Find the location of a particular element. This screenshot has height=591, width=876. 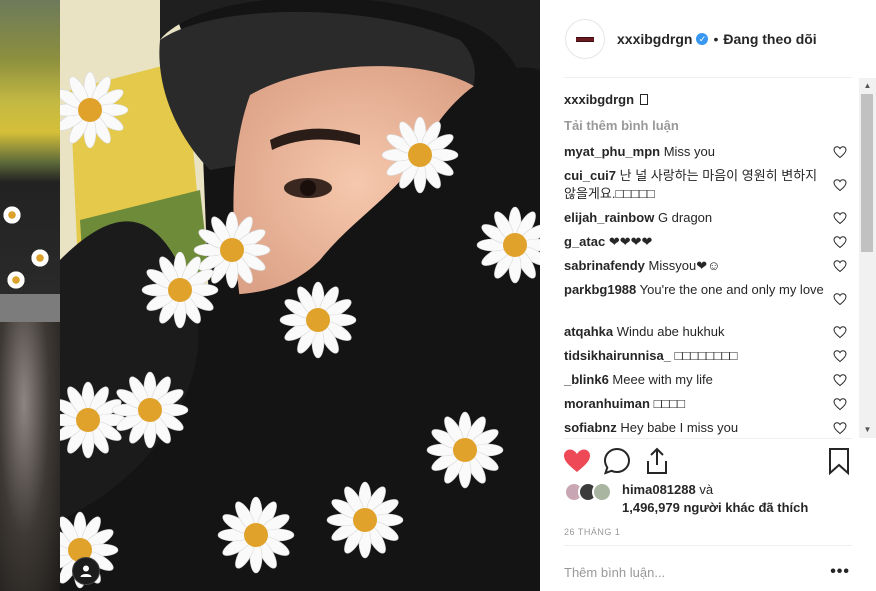

scroll-down-arrow: ▼ is located at coordinates (867, 430).